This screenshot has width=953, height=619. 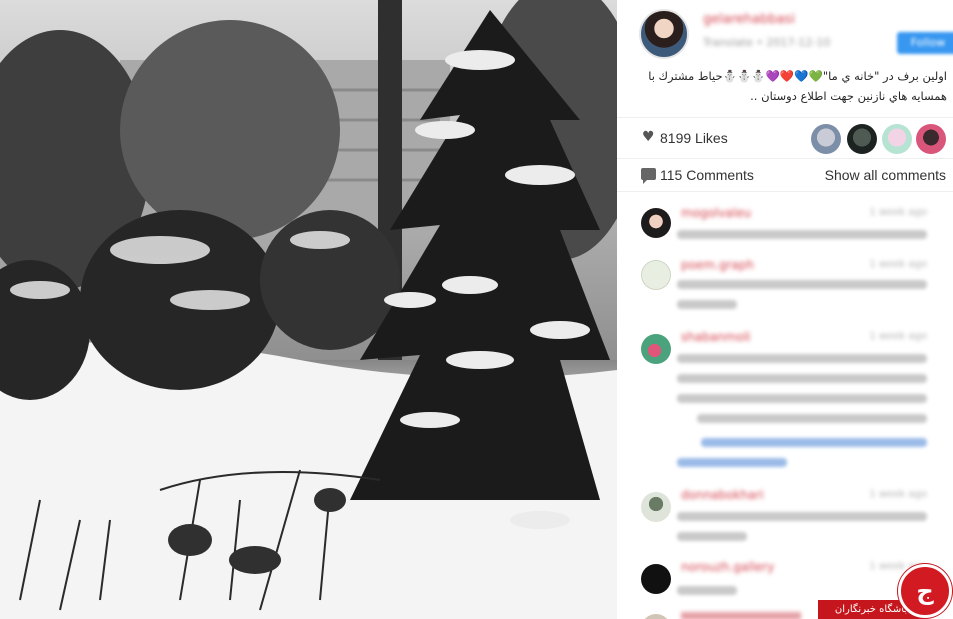 What do you see at coordinates (749, 19) in the screenshot?
I see `post-username: gelarehabbasi` at bounding box center [749, 19].